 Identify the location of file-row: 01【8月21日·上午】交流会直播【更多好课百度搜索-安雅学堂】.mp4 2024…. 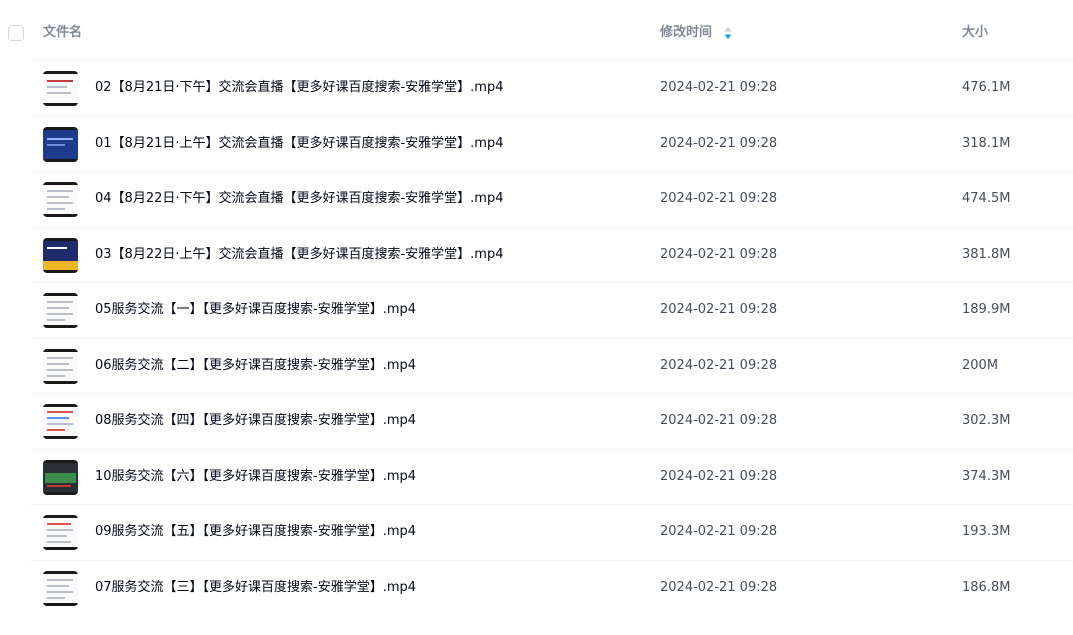
(551, 143).